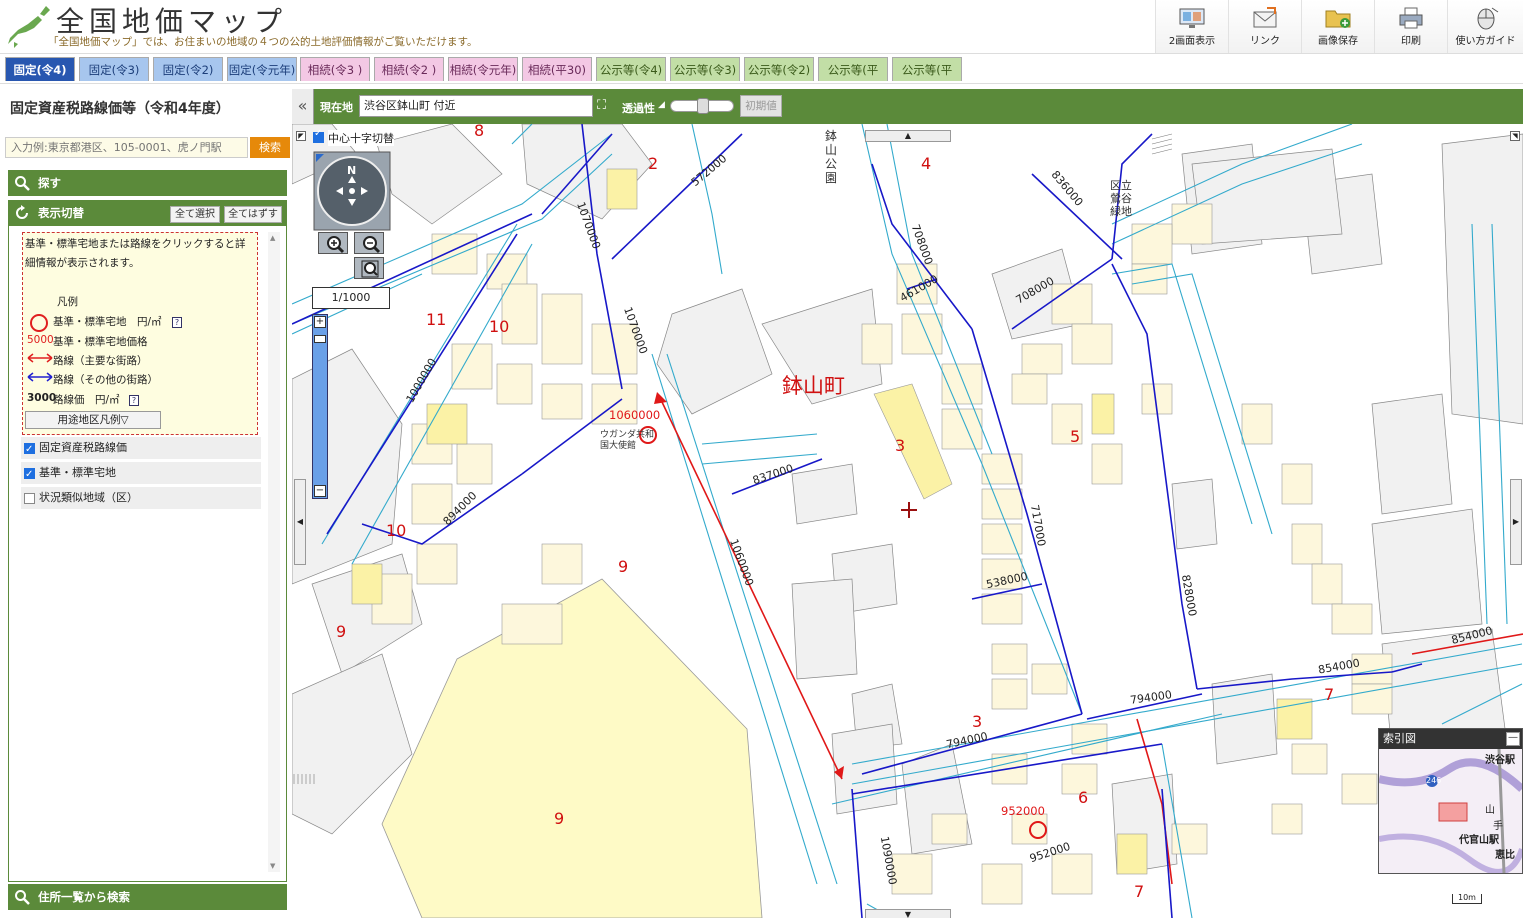  I want to click on opacity-slider, so click(702, 106).